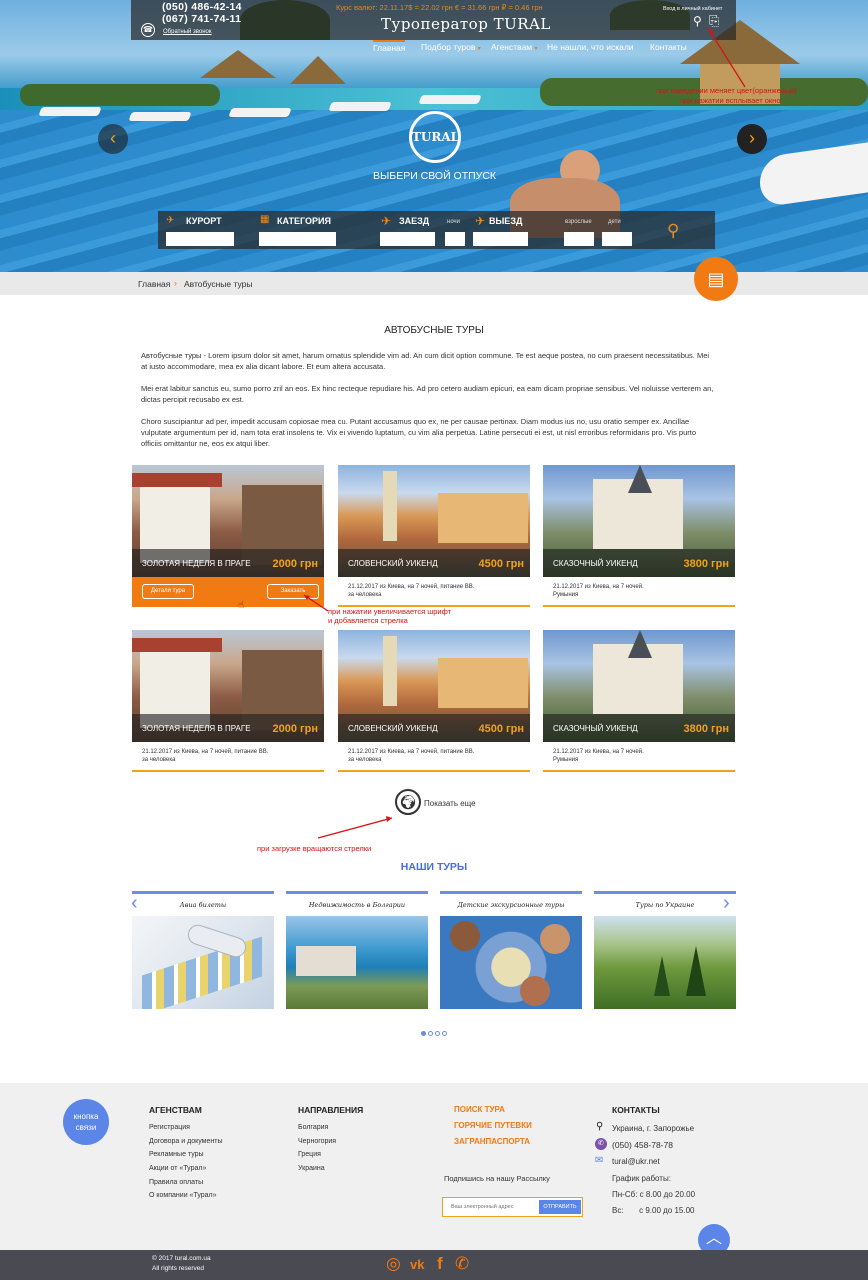 Image resolution: width=868 pixels, height=1280 pixels. What do you see at coordinates (357, 905) in the screenshot?
I see `tour-label: Недвижимость в Болгарии` at bounding box center [357, 905].